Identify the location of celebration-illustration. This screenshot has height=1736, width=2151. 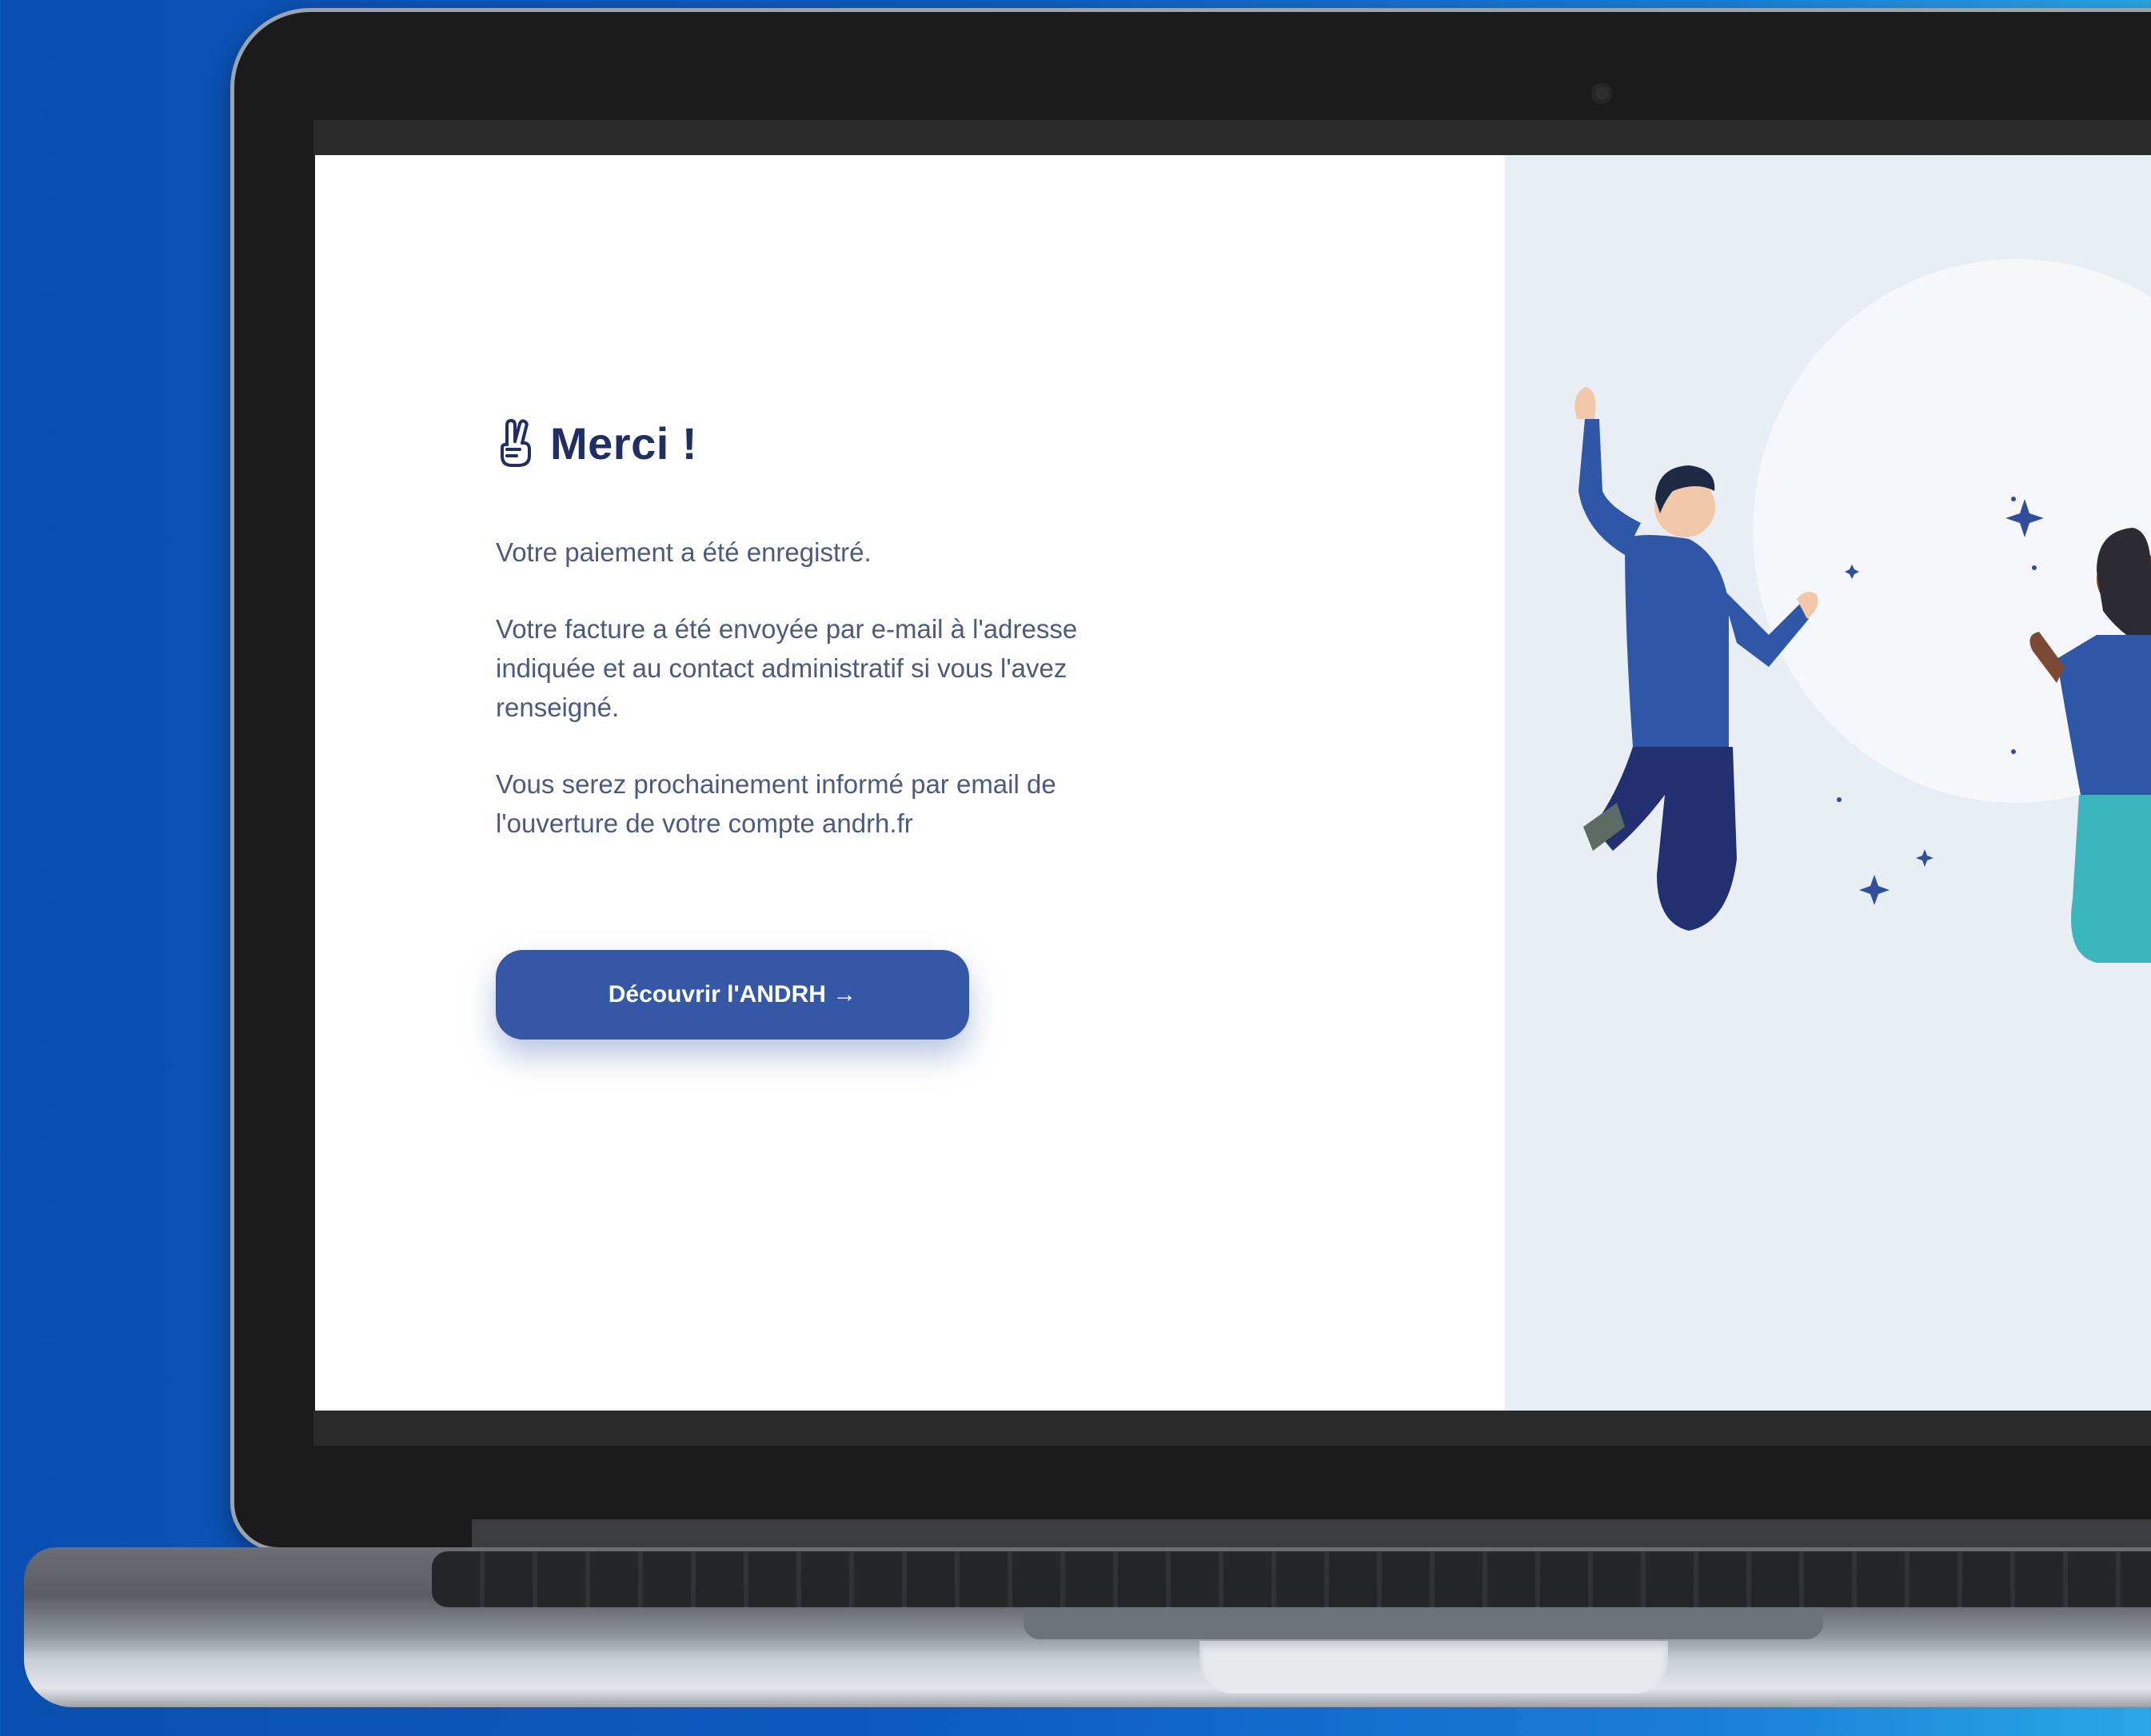
(1862, 611).